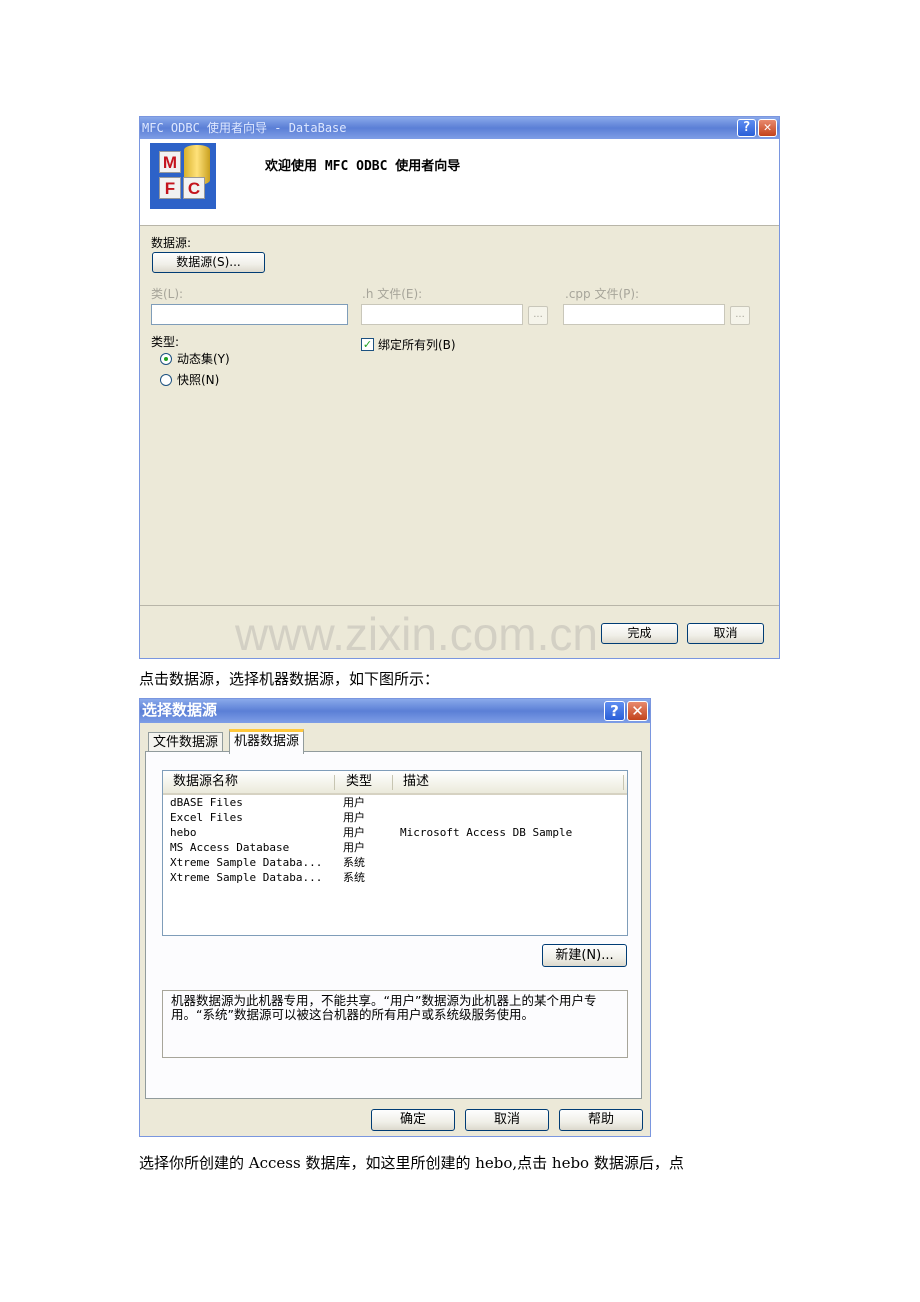 Image resolution: width=920 pixels, height=1302 pixels. I want to click on cpp-file-input, so click(644, 314).